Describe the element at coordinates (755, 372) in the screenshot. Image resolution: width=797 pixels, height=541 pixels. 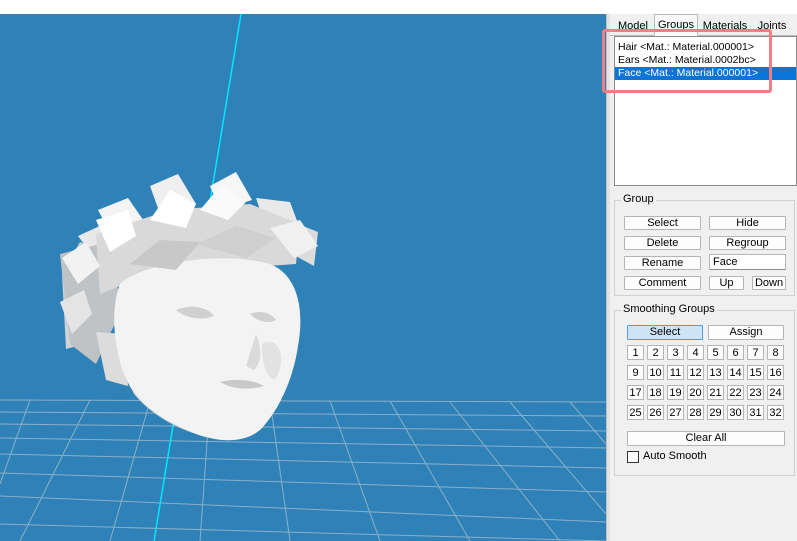
I see `smoothing-group-15: 15` at that location.